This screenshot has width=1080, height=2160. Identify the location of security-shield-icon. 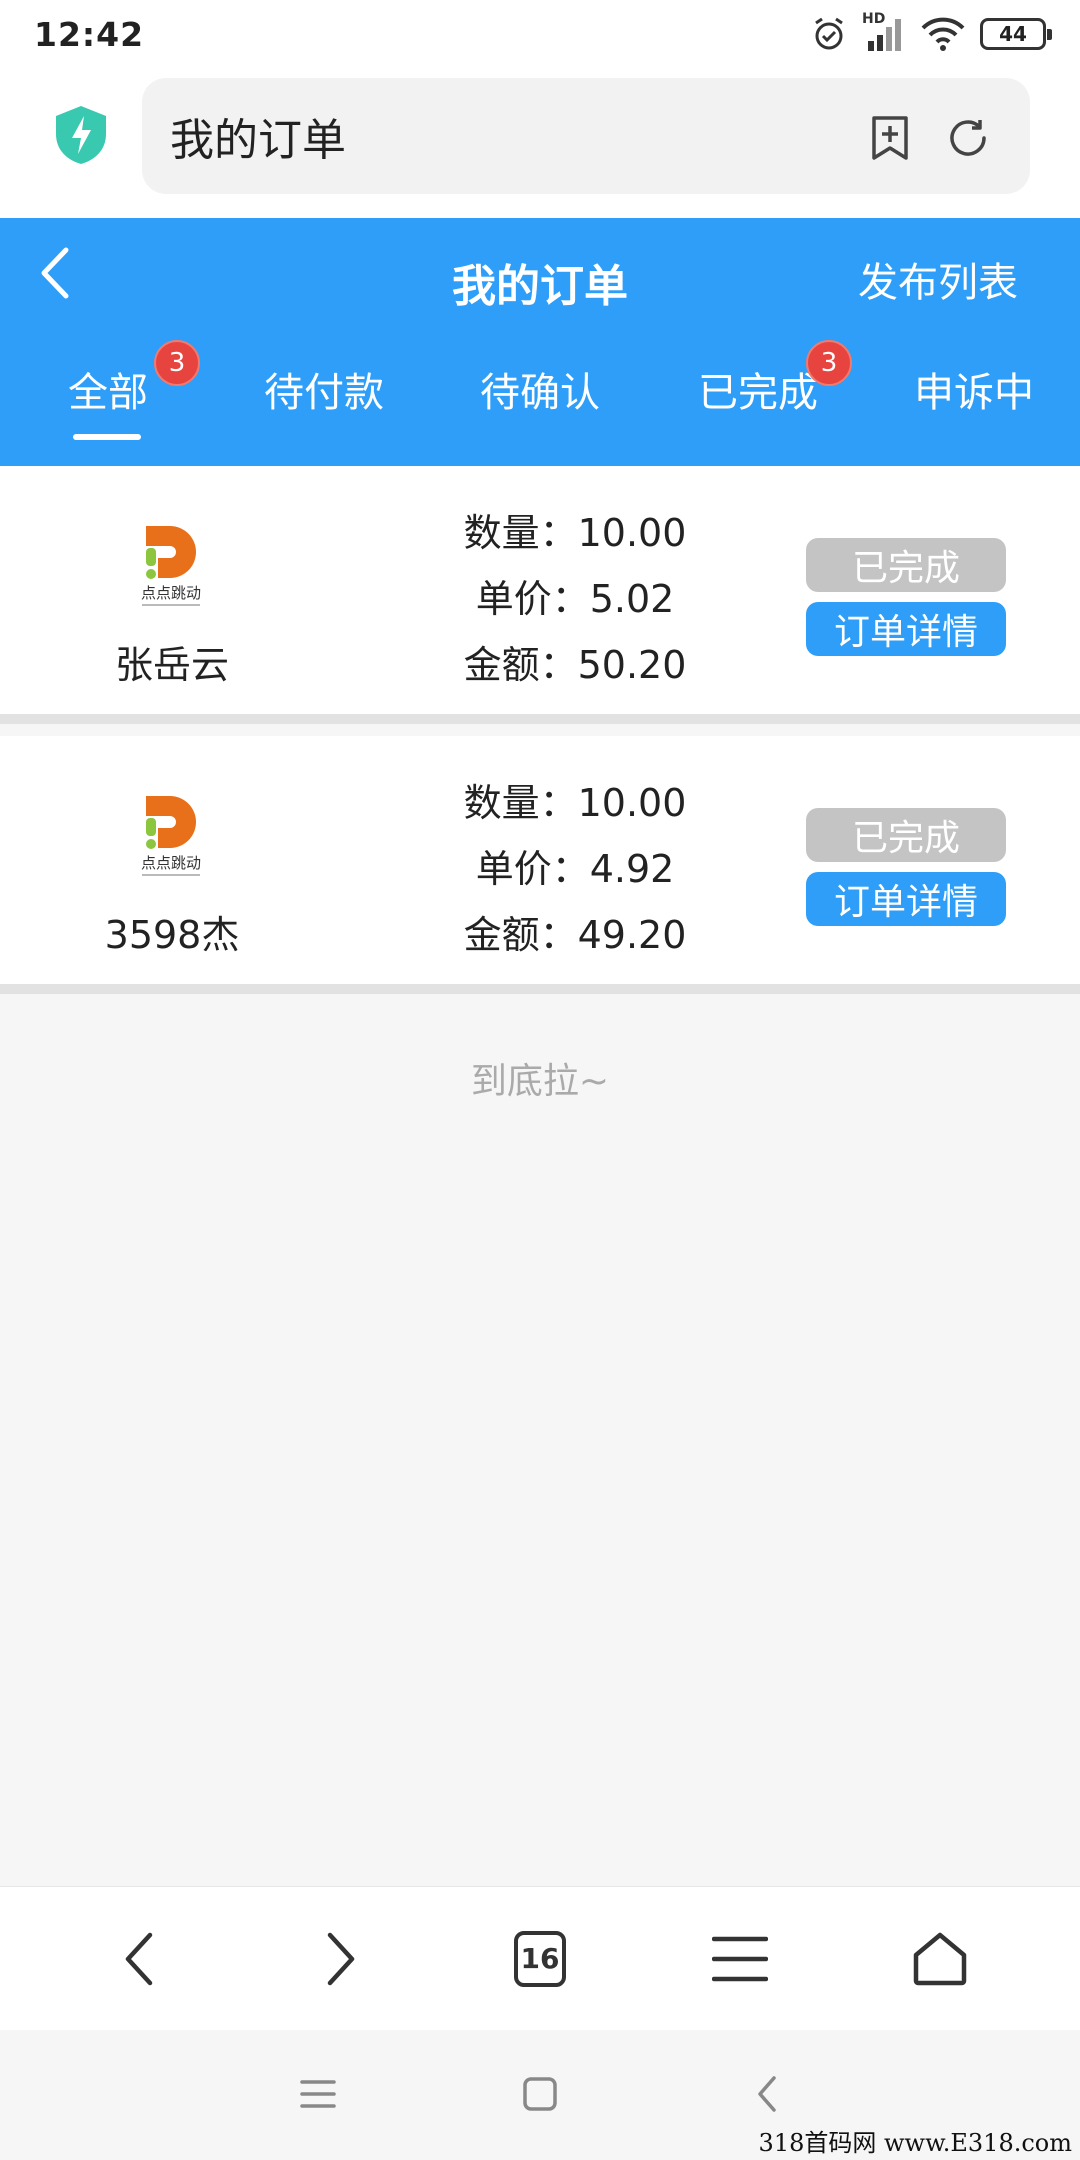
(81, 135).